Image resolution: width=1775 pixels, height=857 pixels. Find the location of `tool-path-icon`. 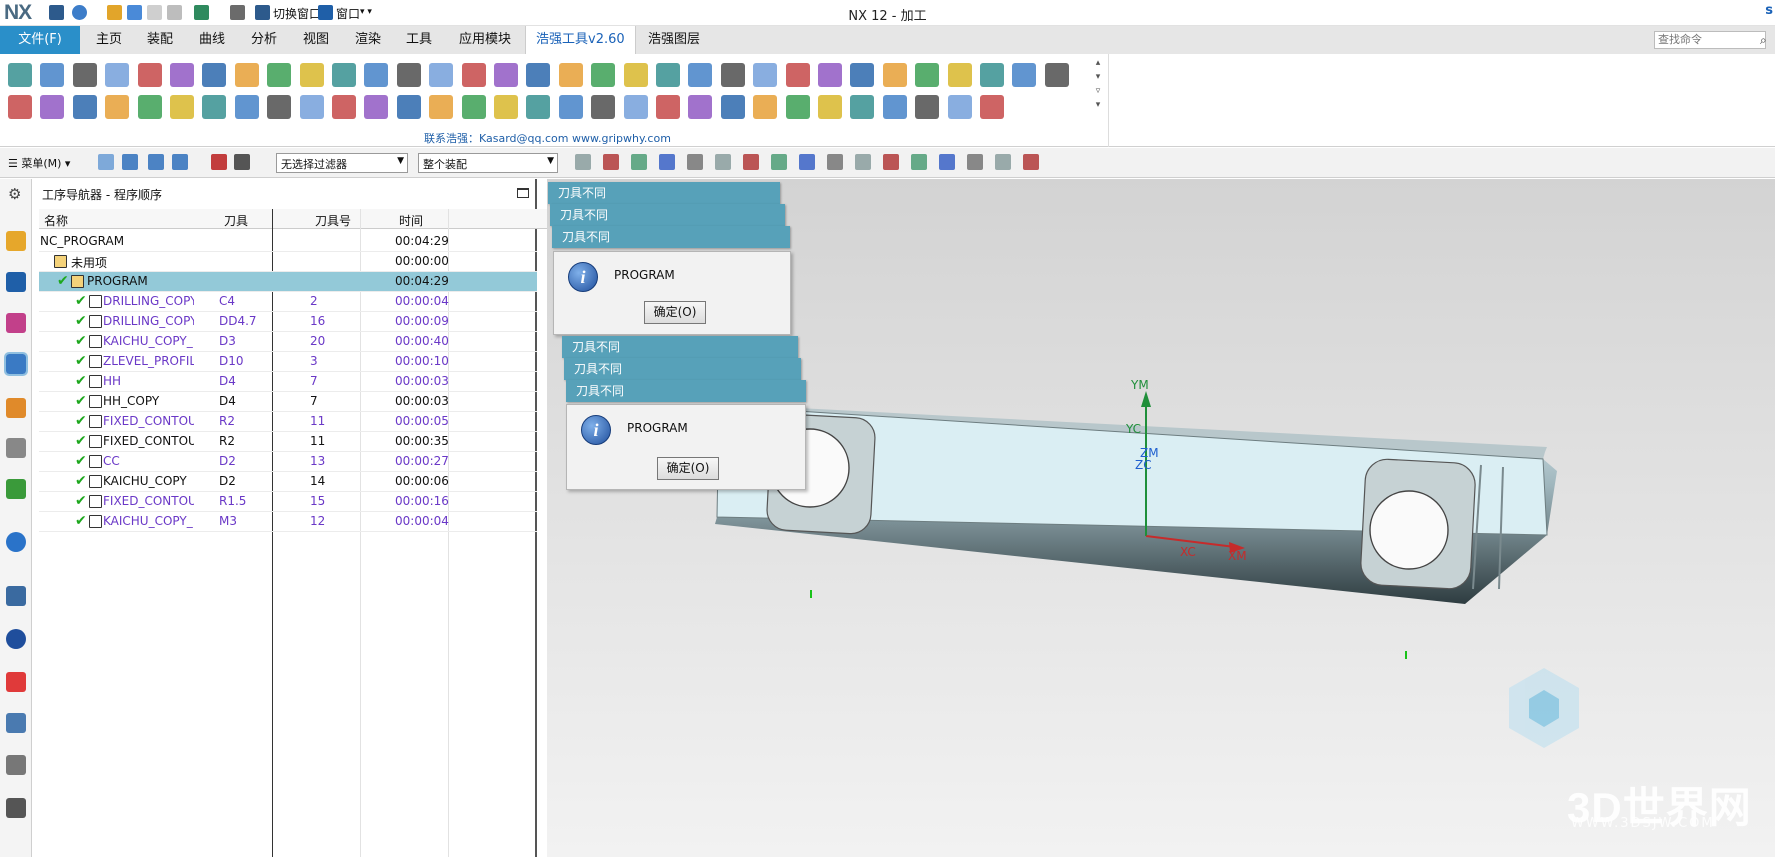

tool-path-icon is located at coordinates (52, 107).